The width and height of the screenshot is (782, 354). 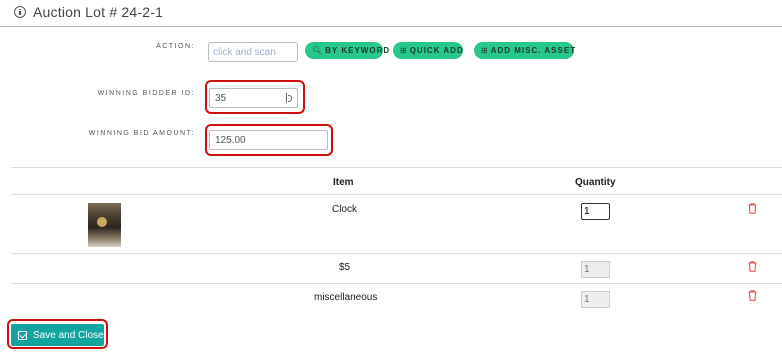 What do you see at coordinates (345, 267) in the screenshot?
I see `item-name: $5` at bounding box center [345, 267].